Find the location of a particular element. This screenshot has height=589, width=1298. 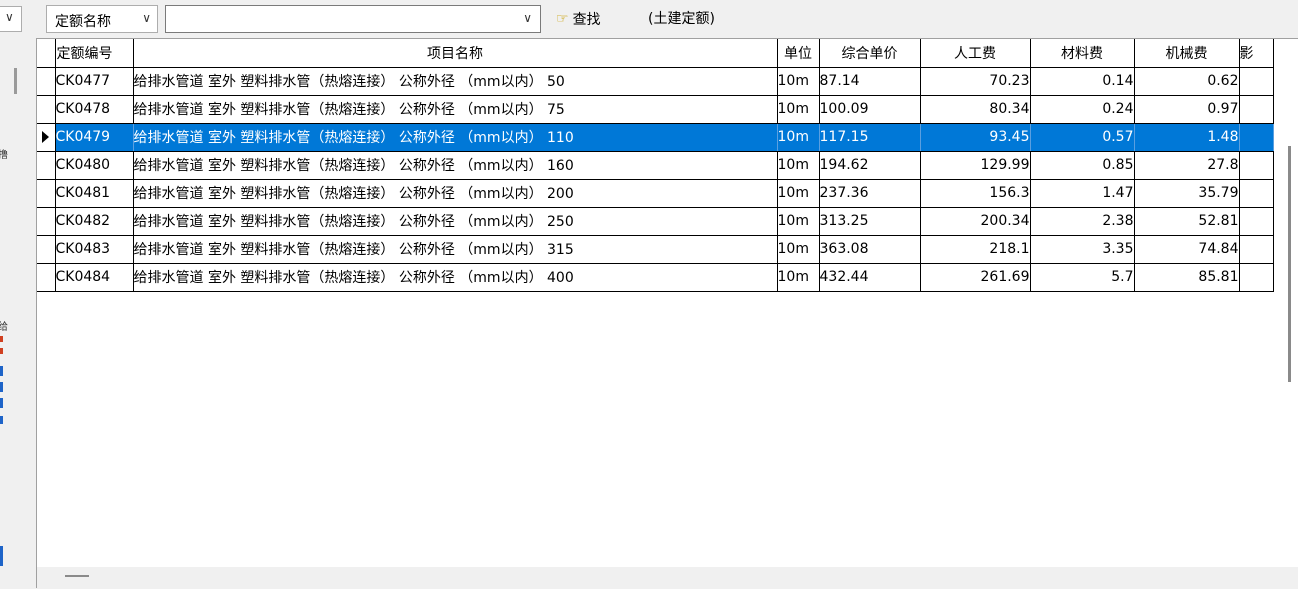

unit-price: 237.36 is located at coordinates (870, 193).